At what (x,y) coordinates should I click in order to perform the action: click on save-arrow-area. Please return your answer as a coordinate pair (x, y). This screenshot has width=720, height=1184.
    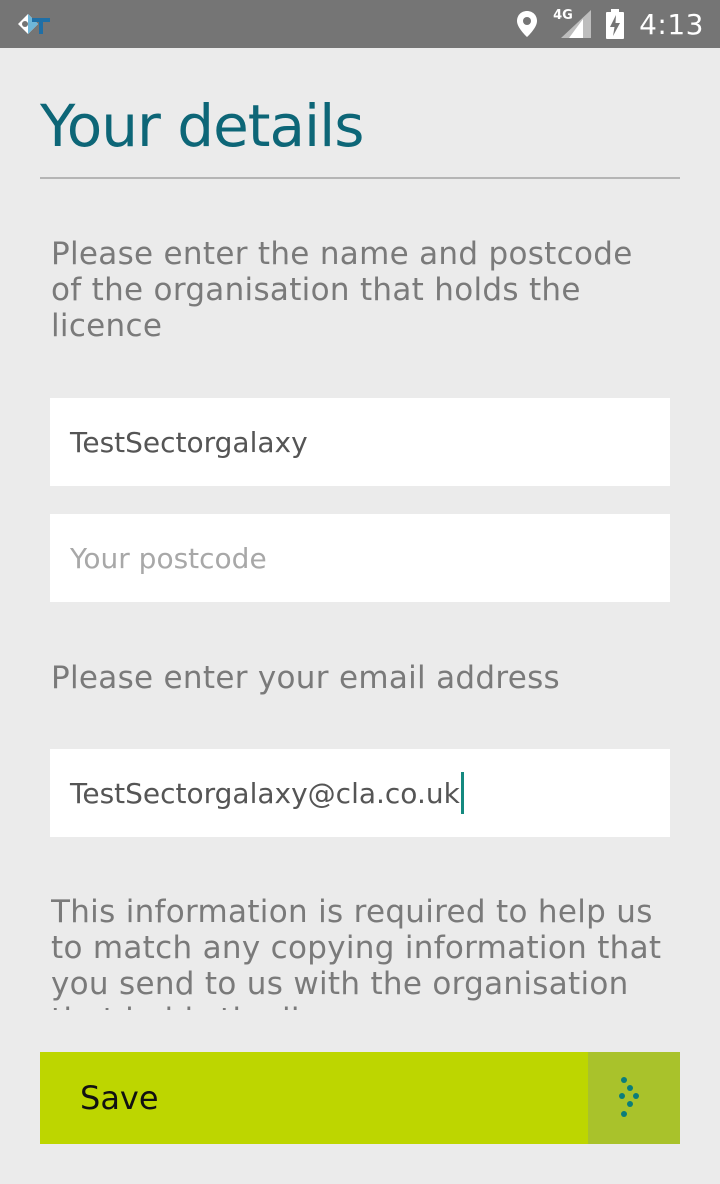
    Looking at the image, I should click on (634, 1098).